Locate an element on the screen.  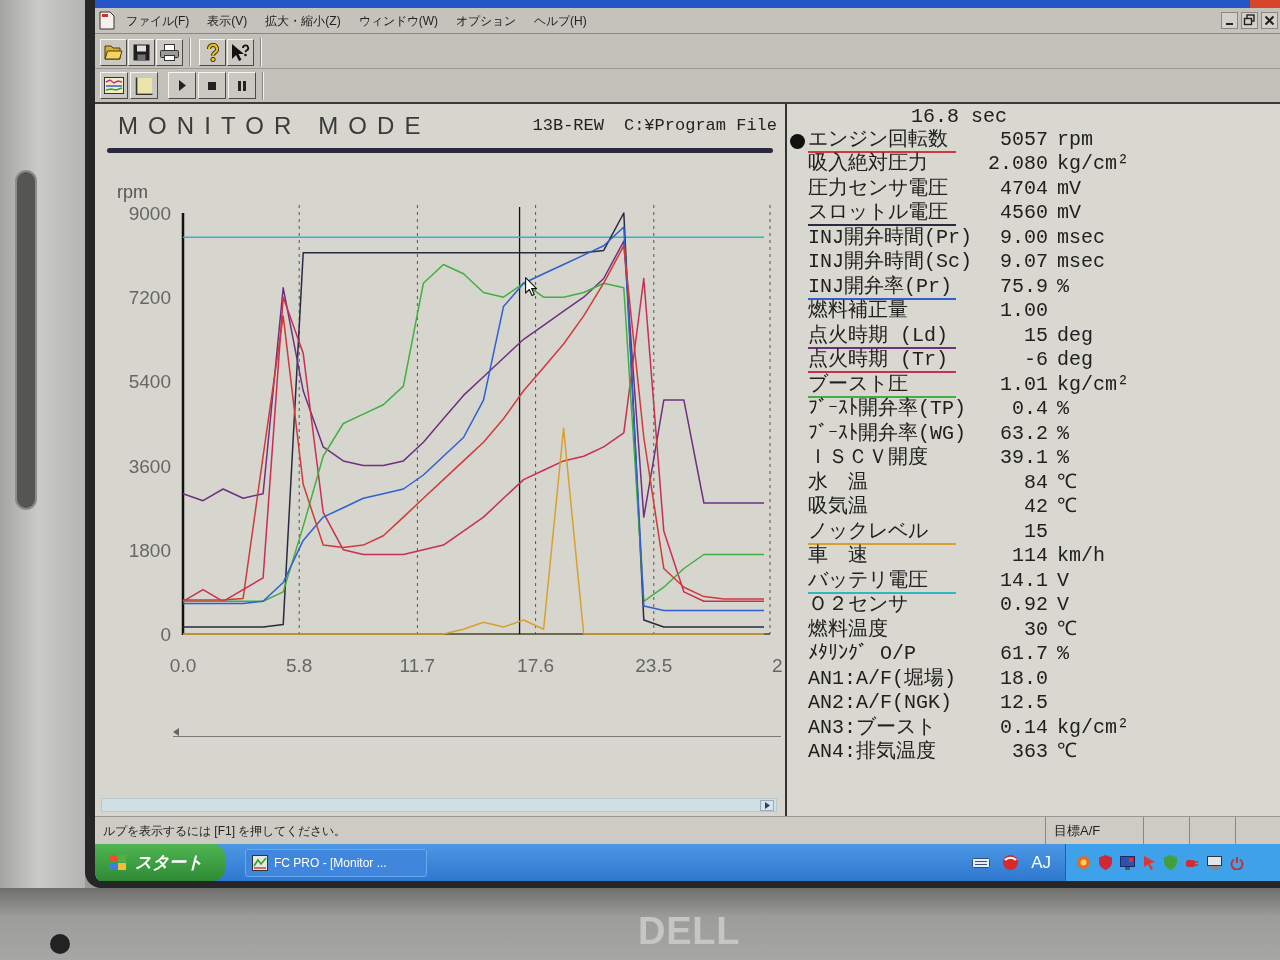
parameter-value: 14.1 is located at coordinates (1024, 580).